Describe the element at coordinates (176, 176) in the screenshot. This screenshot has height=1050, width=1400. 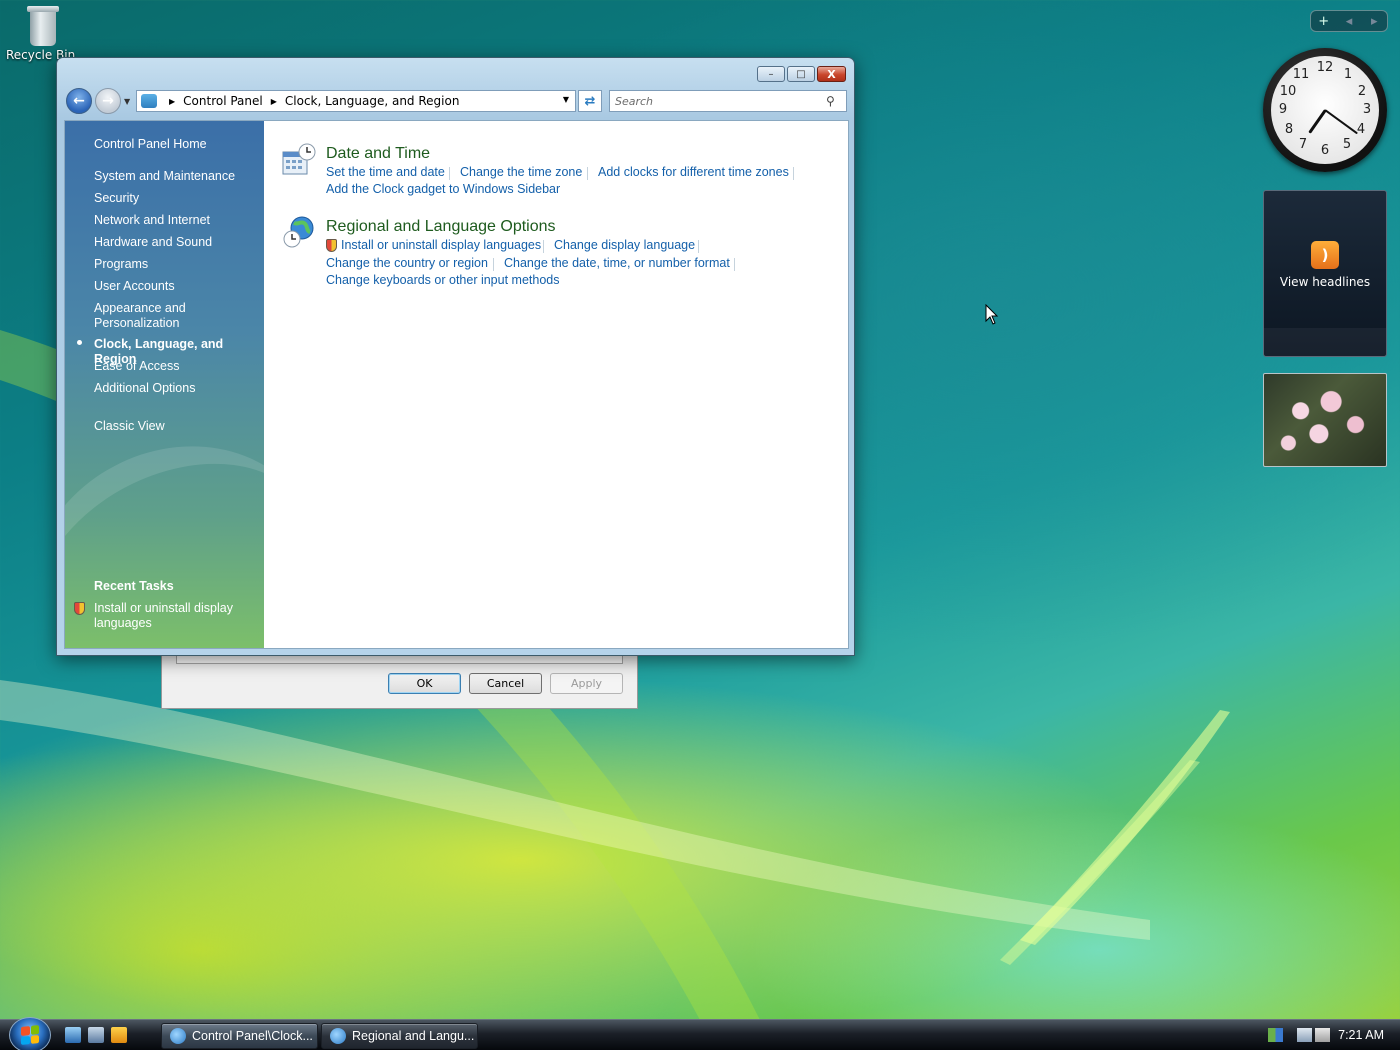
I see `nav-system-and-maintenance: System and Maintenance` at that location.